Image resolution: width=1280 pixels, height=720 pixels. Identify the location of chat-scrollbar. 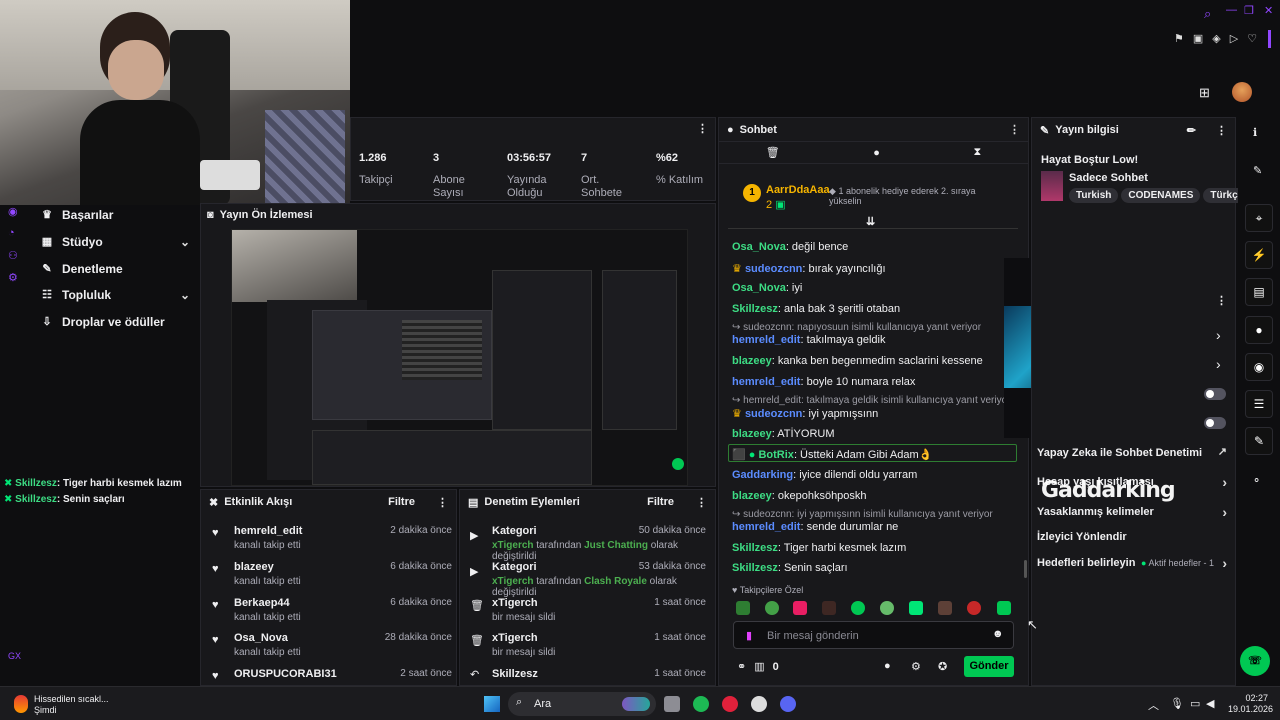
(1025, 569).